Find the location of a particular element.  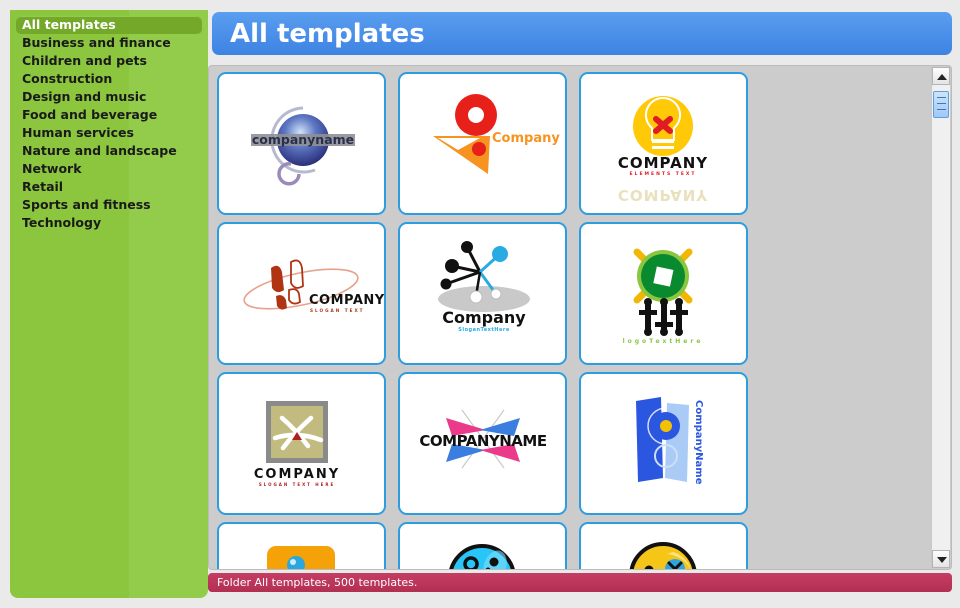

template-tile: COMPANYNAME is located at coordinates (482, 443).